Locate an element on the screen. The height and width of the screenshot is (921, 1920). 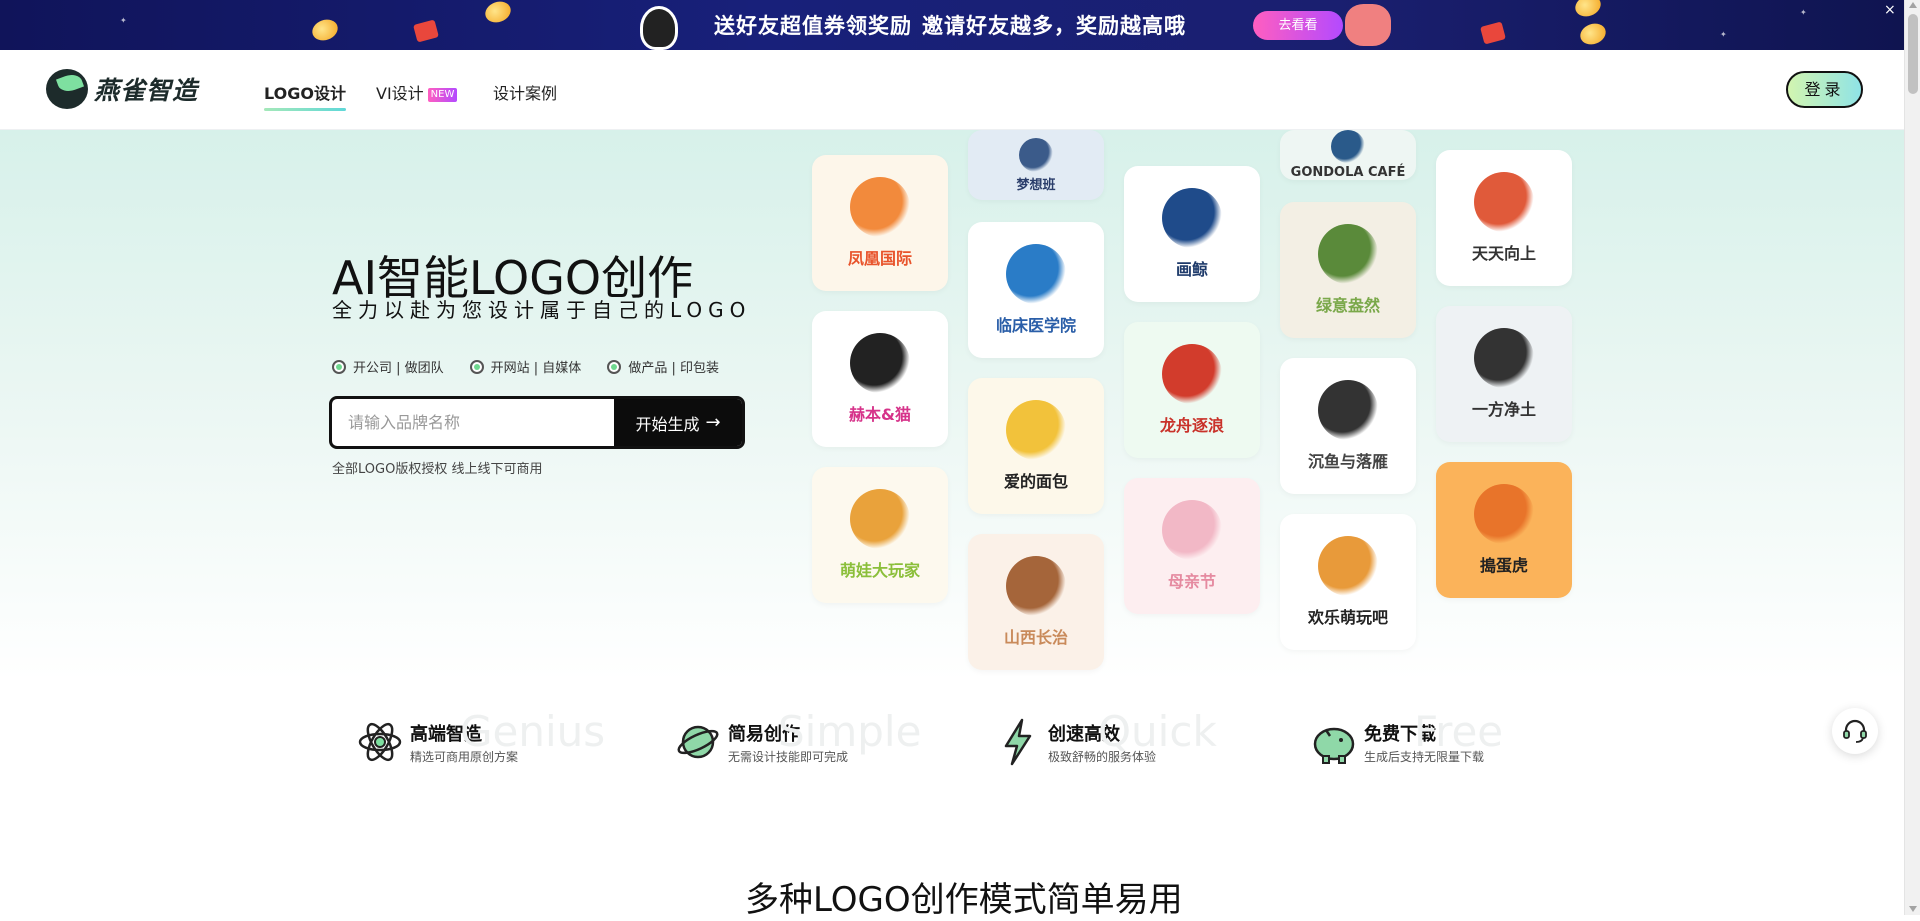
logo-card-name: 爱的面包 is located at coordinates (1035, 481).